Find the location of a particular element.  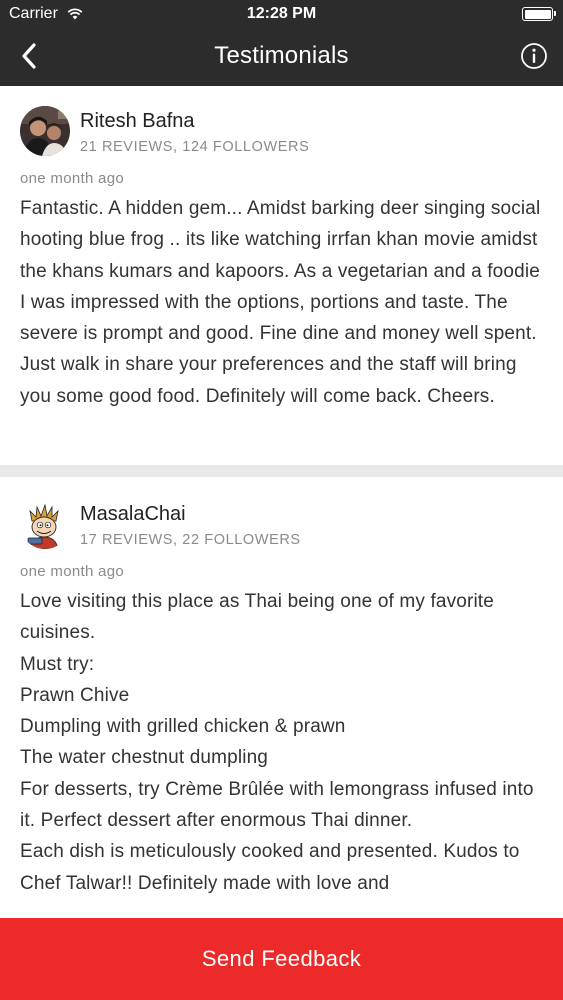

divider is located at coordinates (281, 471).